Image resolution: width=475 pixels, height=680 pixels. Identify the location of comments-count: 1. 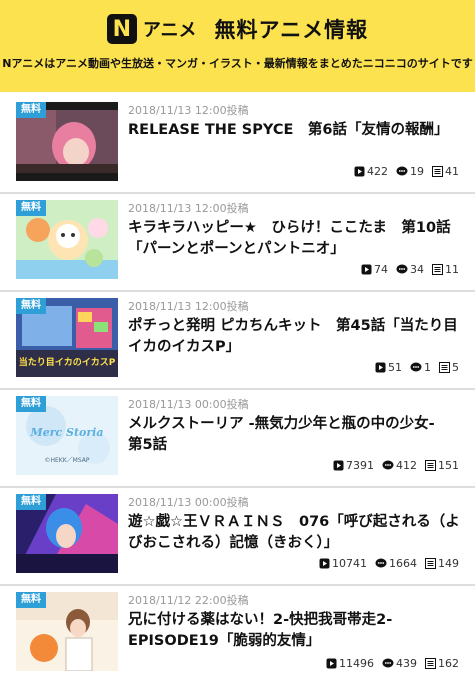
(427, 367).